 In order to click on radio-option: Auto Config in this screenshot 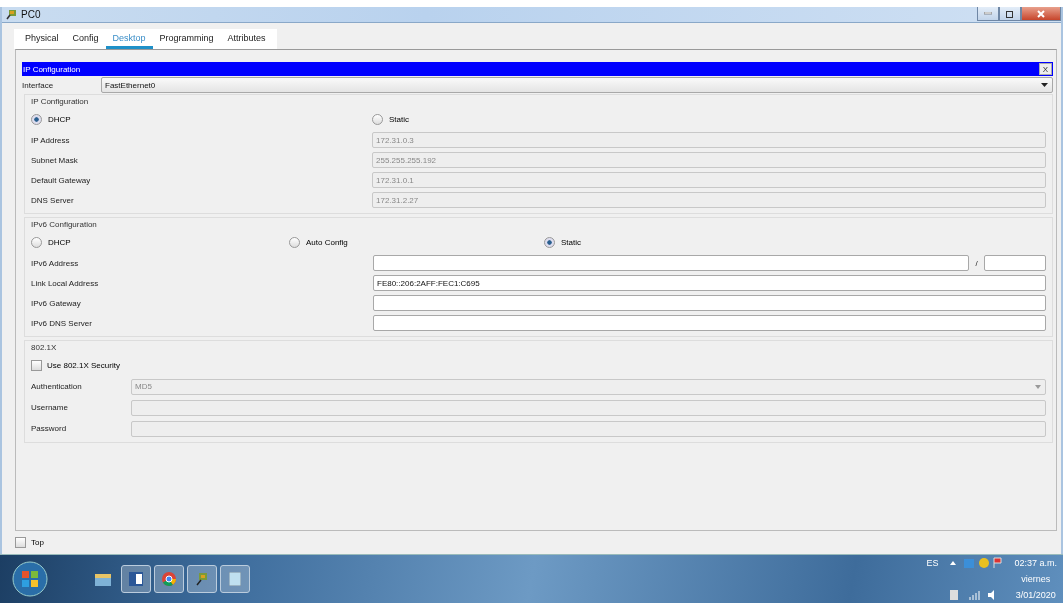, I will do `click(318, 242)`.